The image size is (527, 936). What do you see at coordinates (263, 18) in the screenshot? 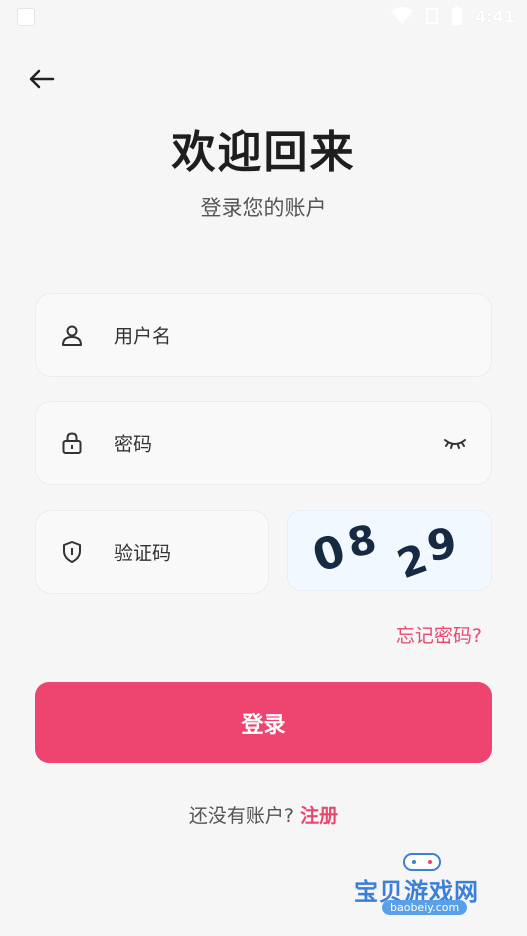
I see `status-bar: 4:41` at bounding box center [263, 18].